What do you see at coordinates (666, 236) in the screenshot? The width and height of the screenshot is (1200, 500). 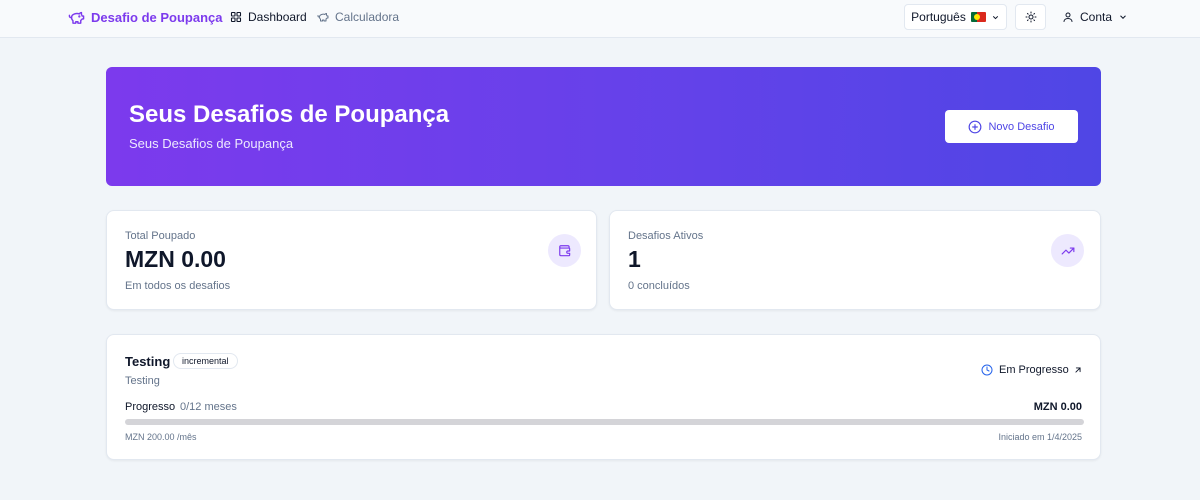 I see `stat-label: Desafios Ativos` at bounding box center [666, 236].